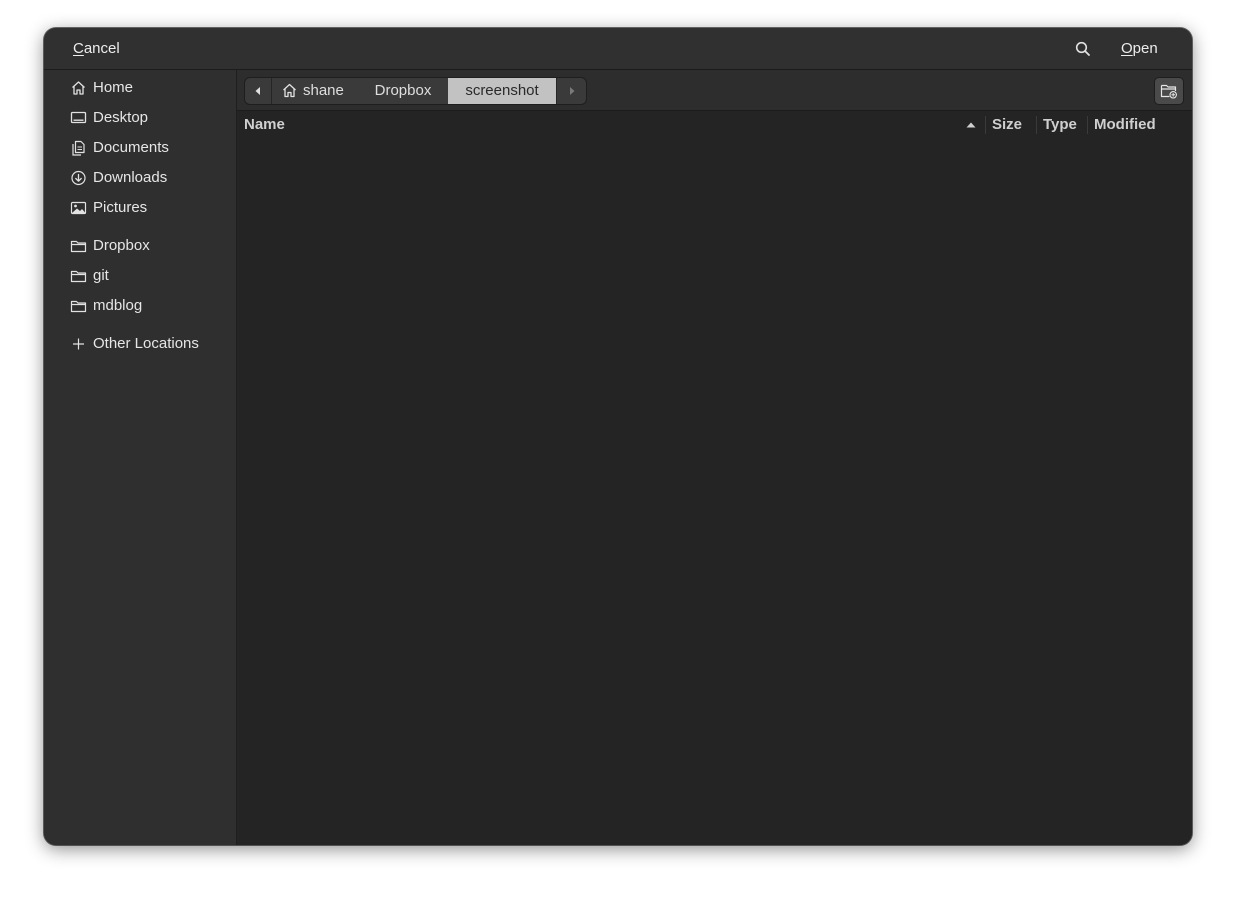 The image size is (1236, 905). I want to click on crumb-label: screenshot, so click(502, 90).